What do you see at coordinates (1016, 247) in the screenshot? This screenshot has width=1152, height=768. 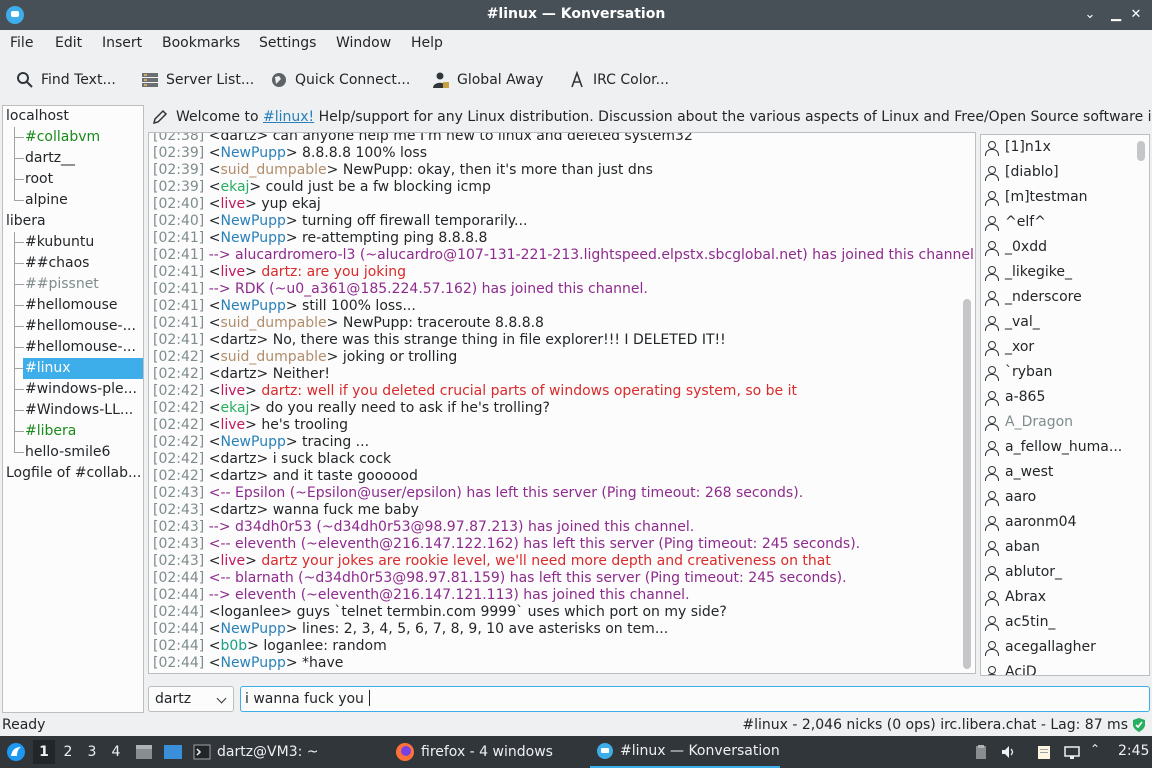 I see `nick-list-item: _0xdd` at bounding box center [1016, 247].